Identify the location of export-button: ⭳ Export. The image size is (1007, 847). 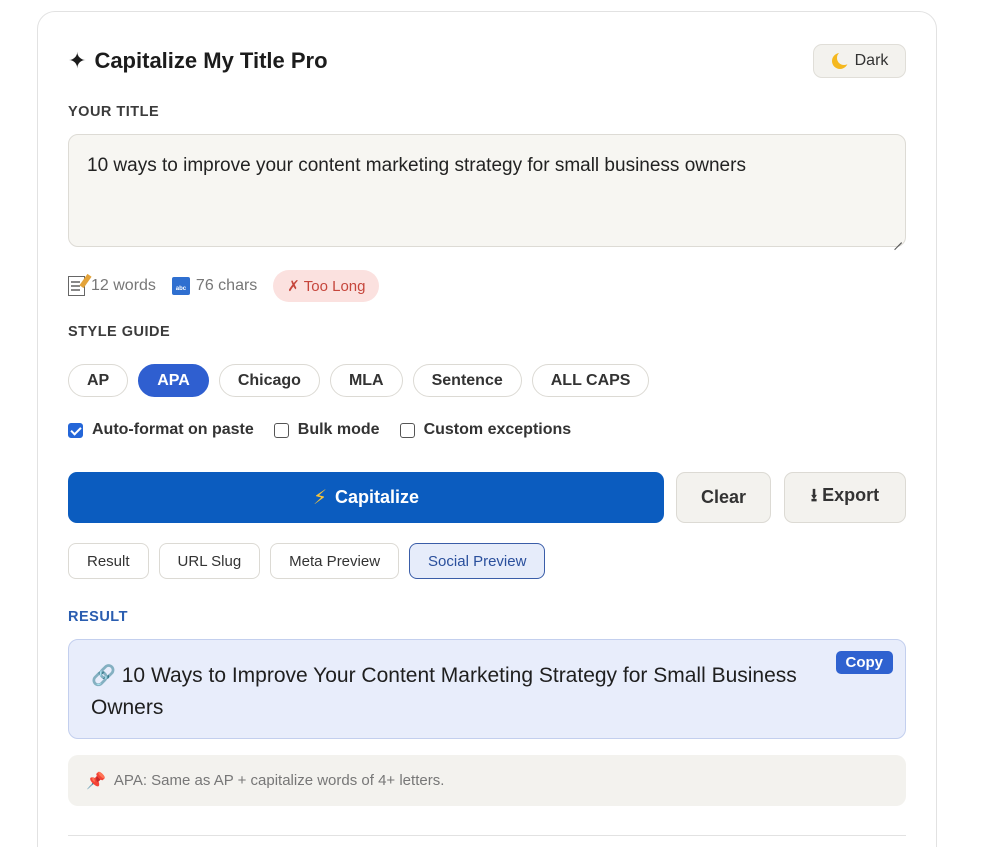
(845, 497).